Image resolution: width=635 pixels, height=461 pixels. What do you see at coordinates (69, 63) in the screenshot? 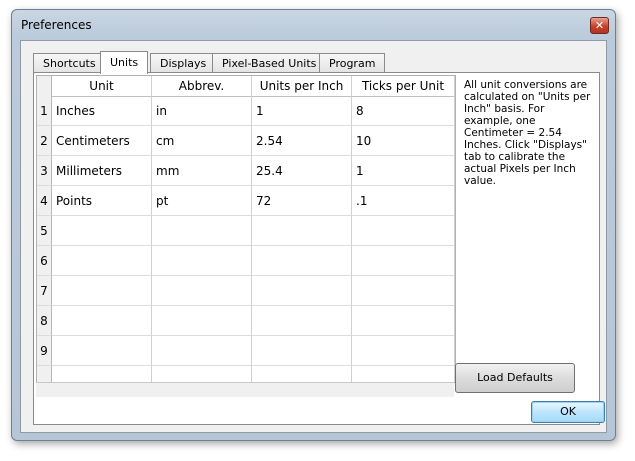
I see `tab-shortcuts: Shortcuts` at bounding box center [69, 63].